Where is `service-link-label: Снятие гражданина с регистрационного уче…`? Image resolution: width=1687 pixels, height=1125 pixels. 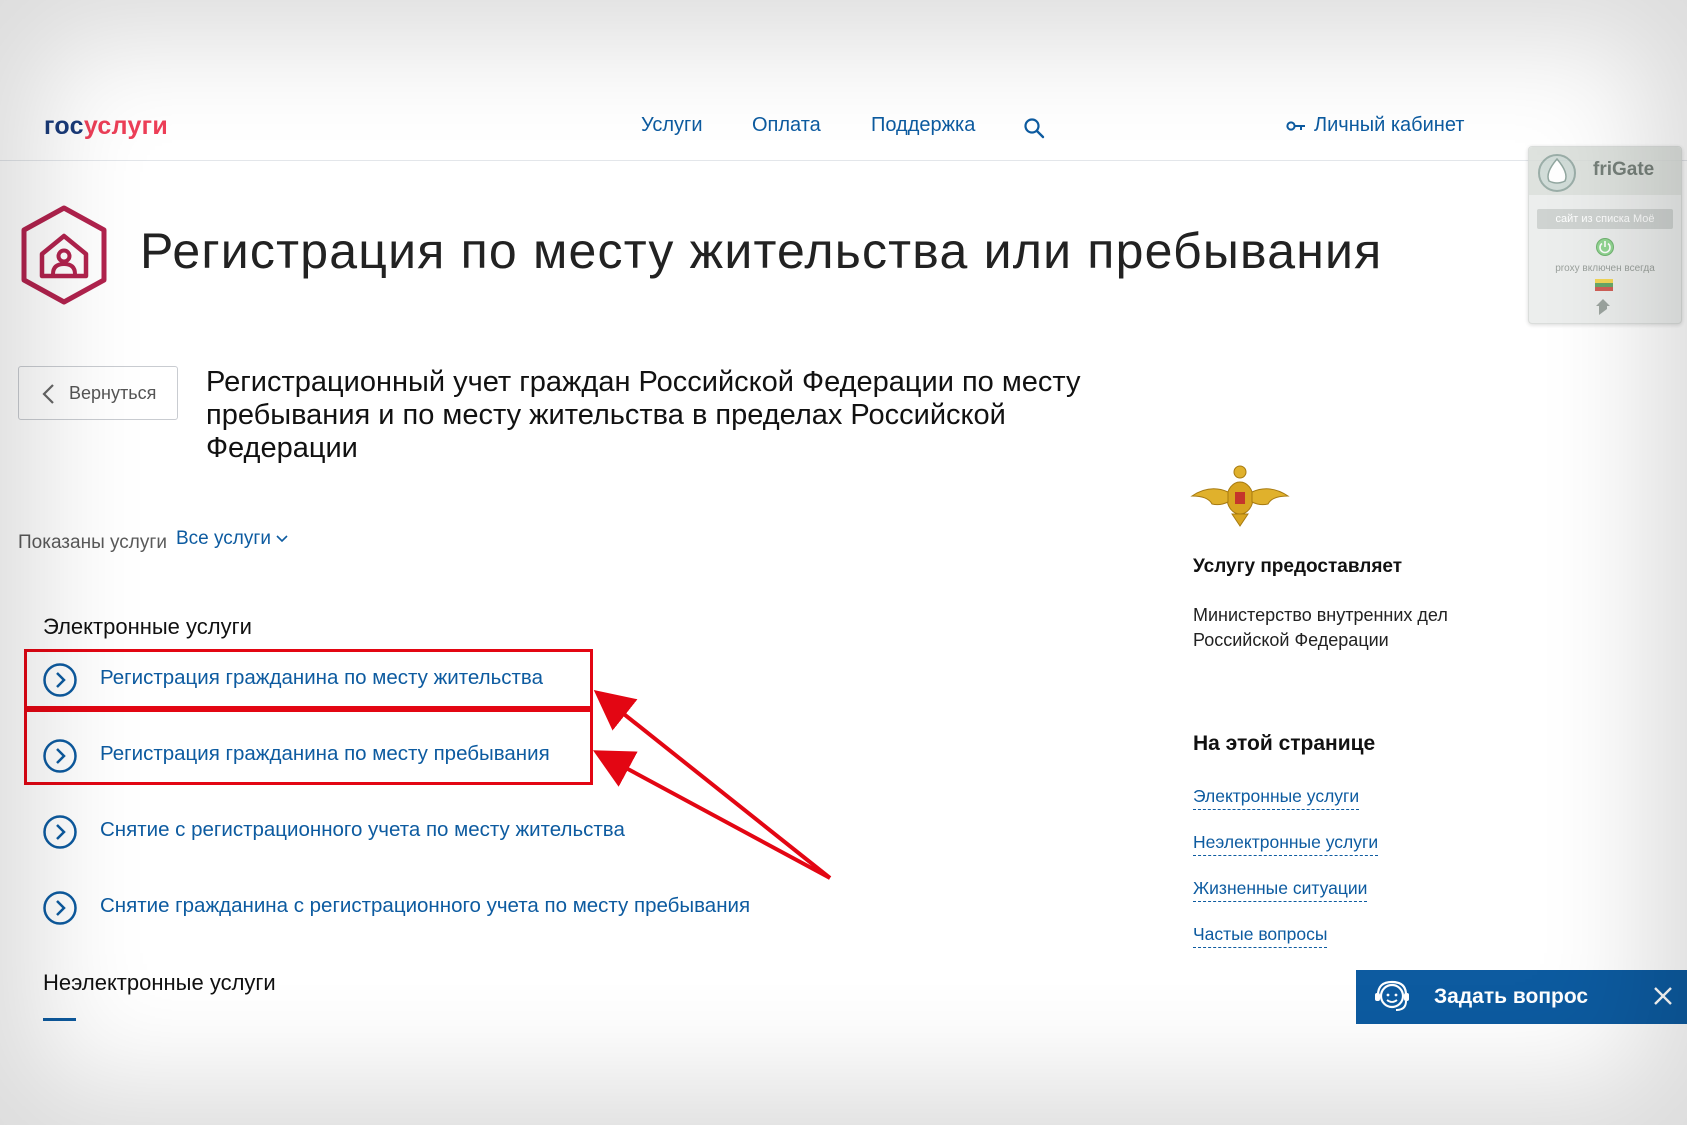 service-link-label: Снятие гражданина с регистрационного уче… is located at coordinates (425, 905).